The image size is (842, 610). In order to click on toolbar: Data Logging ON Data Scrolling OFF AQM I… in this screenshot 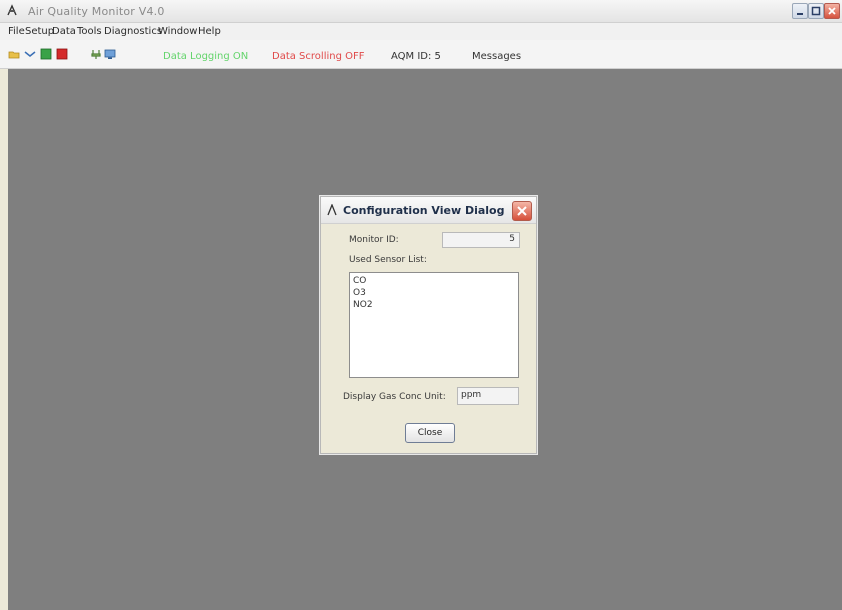, I will do `click(421, 54)`.